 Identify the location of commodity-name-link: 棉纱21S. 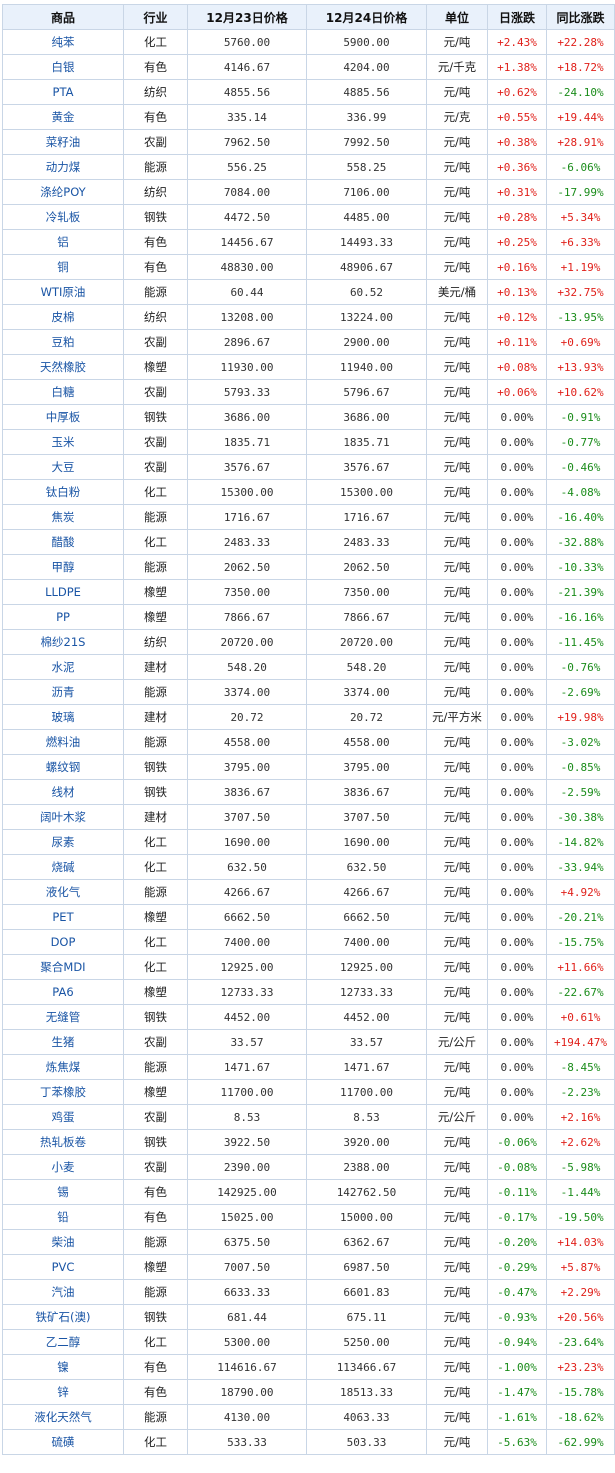
(63, 642).